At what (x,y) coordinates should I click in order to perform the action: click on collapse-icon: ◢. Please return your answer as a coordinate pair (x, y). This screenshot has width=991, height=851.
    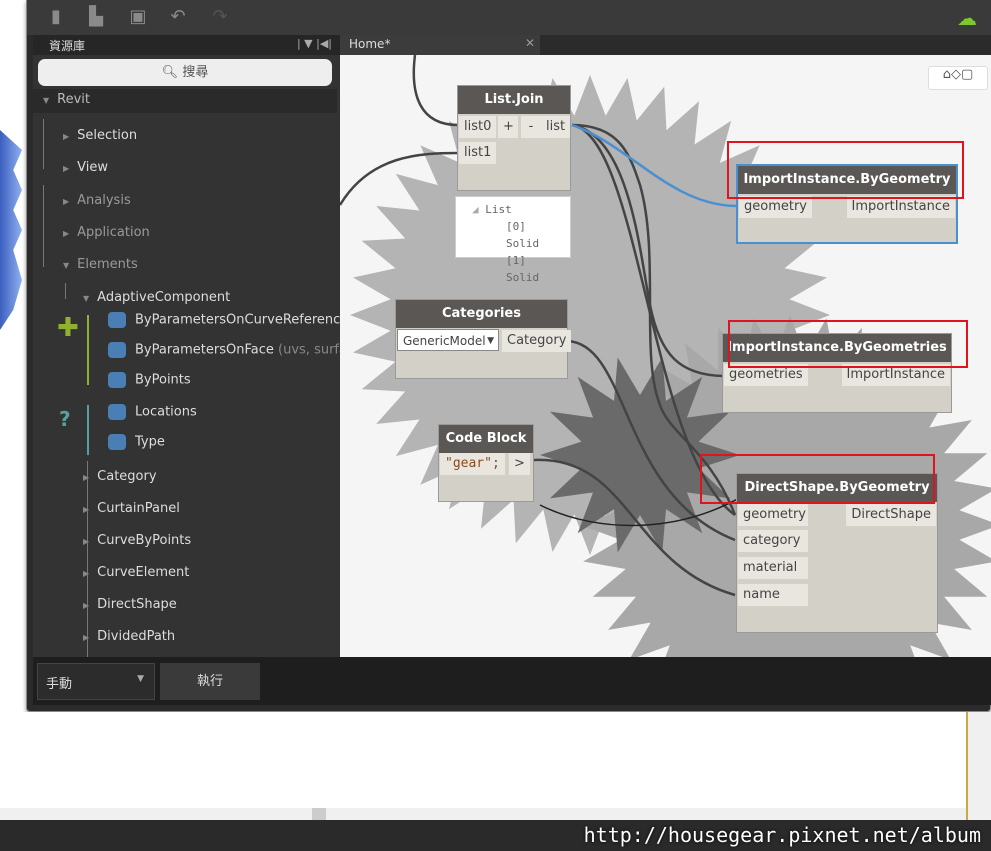
    Looking at the image, I should click on (478, 209).